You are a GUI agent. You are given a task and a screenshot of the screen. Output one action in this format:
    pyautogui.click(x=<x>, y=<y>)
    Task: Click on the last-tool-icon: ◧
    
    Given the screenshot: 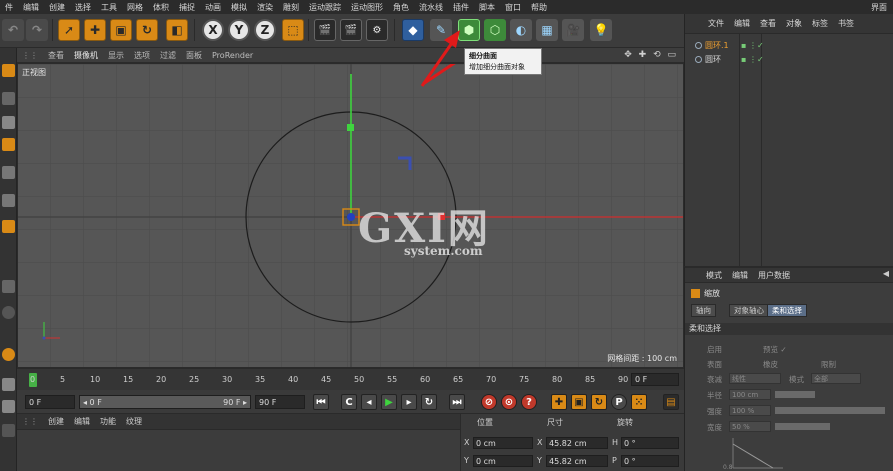 What is the action you would take?
    pyautogui.click(x=177, y=30)
    